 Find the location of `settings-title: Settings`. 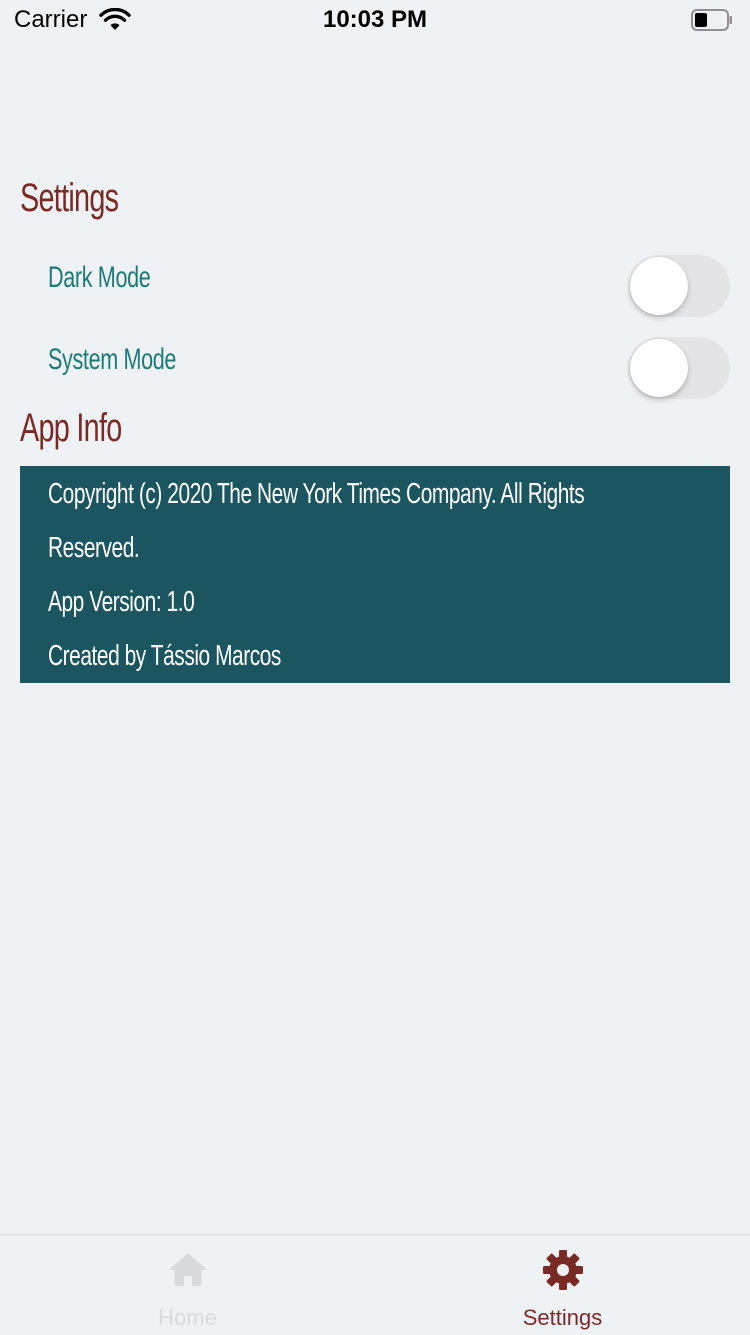

settings-title: Settings is located at coordinates (69, 198).